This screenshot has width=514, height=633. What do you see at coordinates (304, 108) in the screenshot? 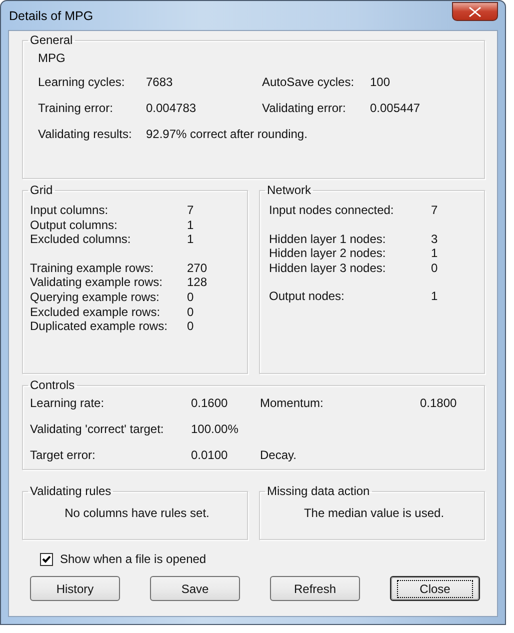
I see `field-label: Validating error:` at bounding box center [304, 108].